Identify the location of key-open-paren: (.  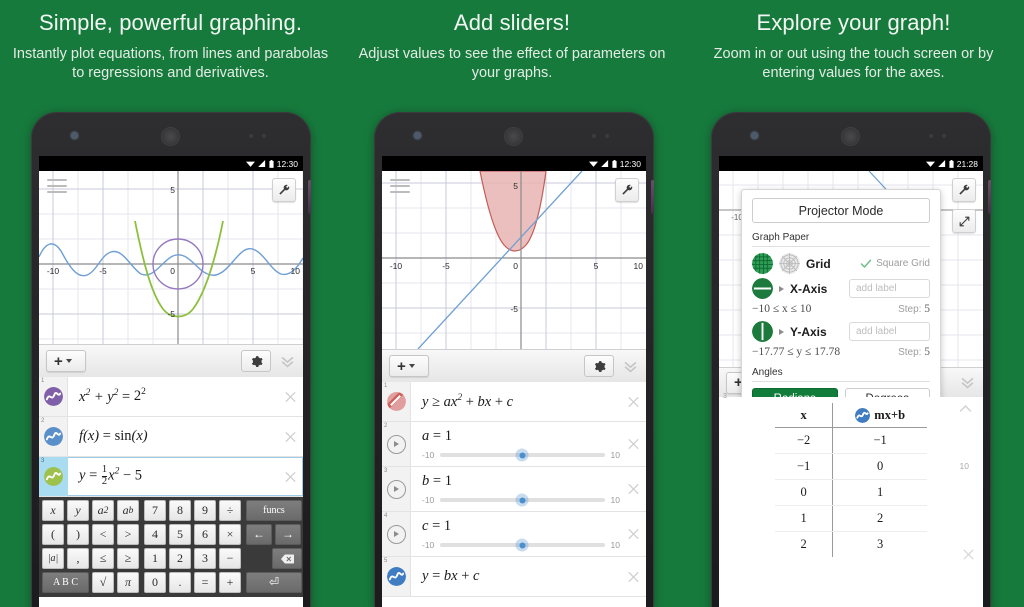
(53, 534).